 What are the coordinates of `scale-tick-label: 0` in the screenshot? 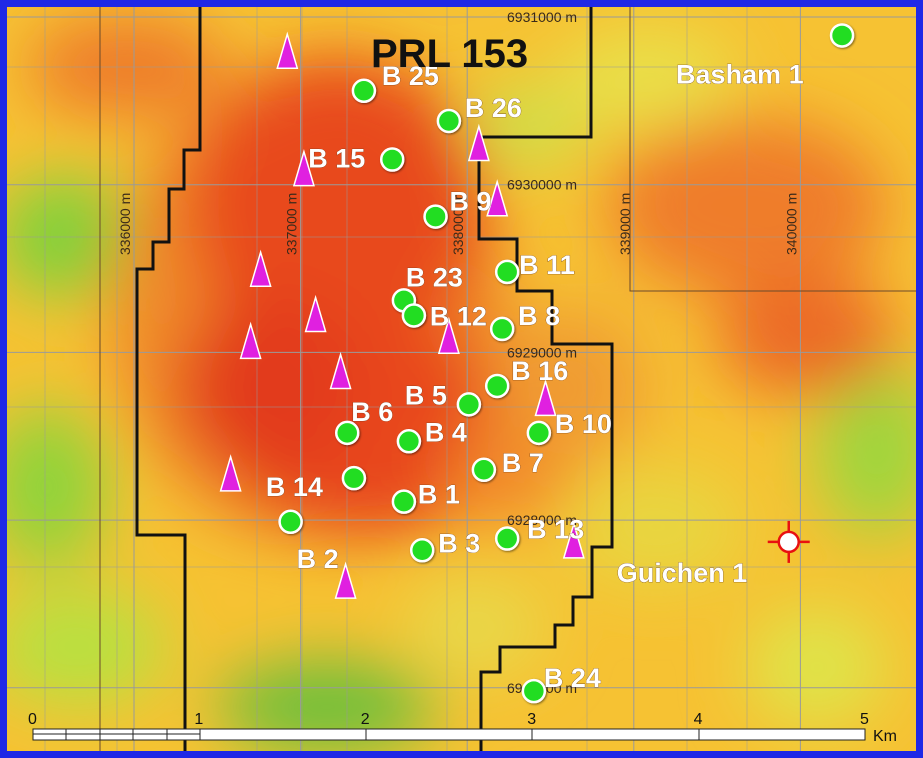 It's located at (32, 719).